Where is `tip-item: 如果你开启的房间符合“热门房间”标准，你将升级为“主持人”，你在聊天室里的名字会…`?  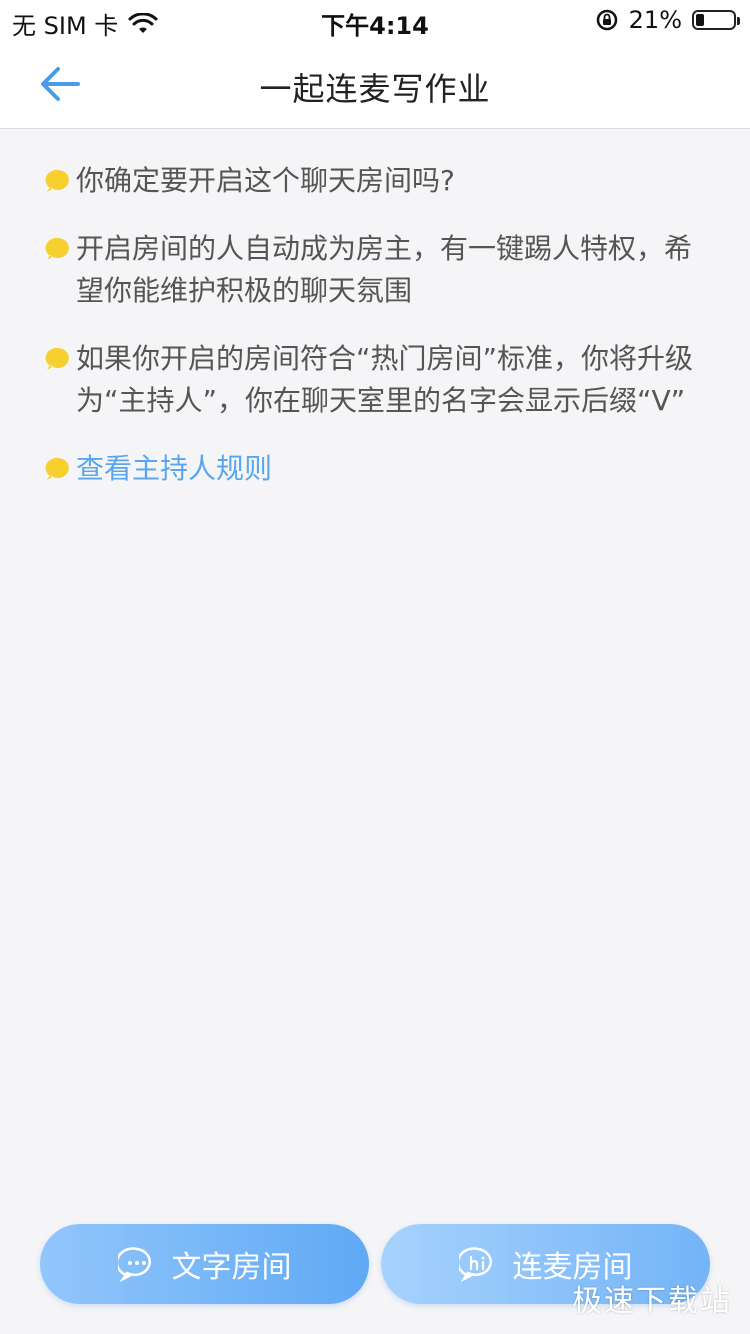 tip-item: 如果你开启的房间符合“热门房间”标准，你将升级为“主持人”，你在聊天室里的名字会… is located at coordinates (370, 380).